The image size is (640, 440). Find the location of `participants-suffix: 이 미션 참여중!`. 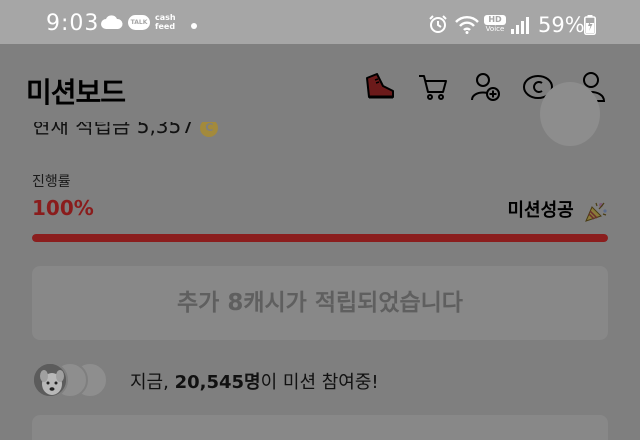

participants-suffix: 이 미션 참여중! is located at coordinates (319, 382).